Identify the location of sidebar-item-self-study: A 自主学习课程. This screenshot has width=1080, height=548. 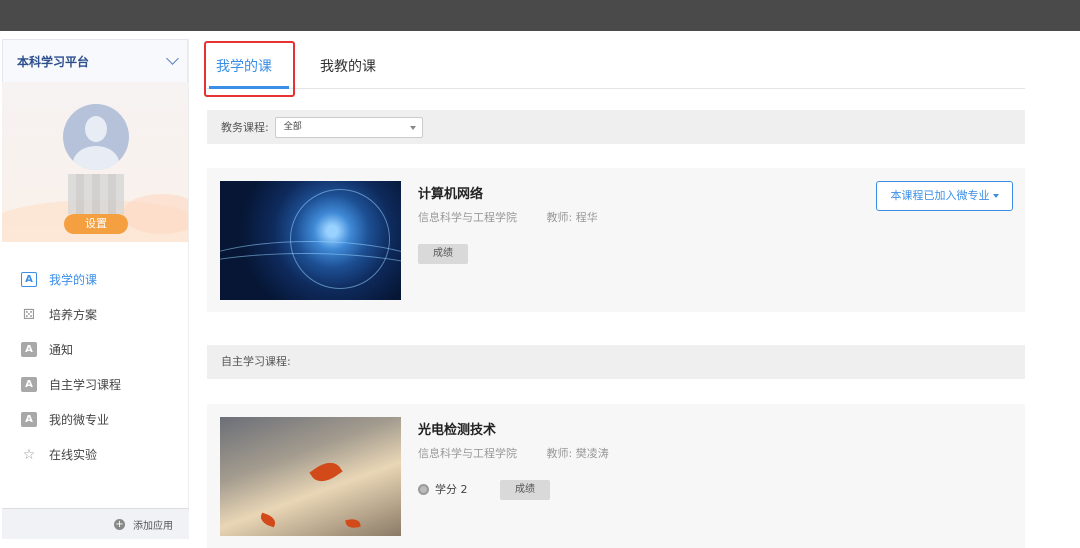
(95, 384).